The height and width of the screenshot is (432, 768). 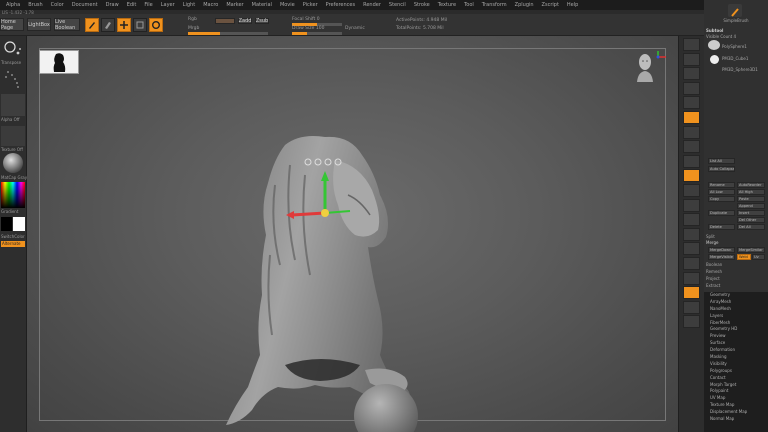 I want to click on submenu-item: Polypaint, so click(x=736, y=391).